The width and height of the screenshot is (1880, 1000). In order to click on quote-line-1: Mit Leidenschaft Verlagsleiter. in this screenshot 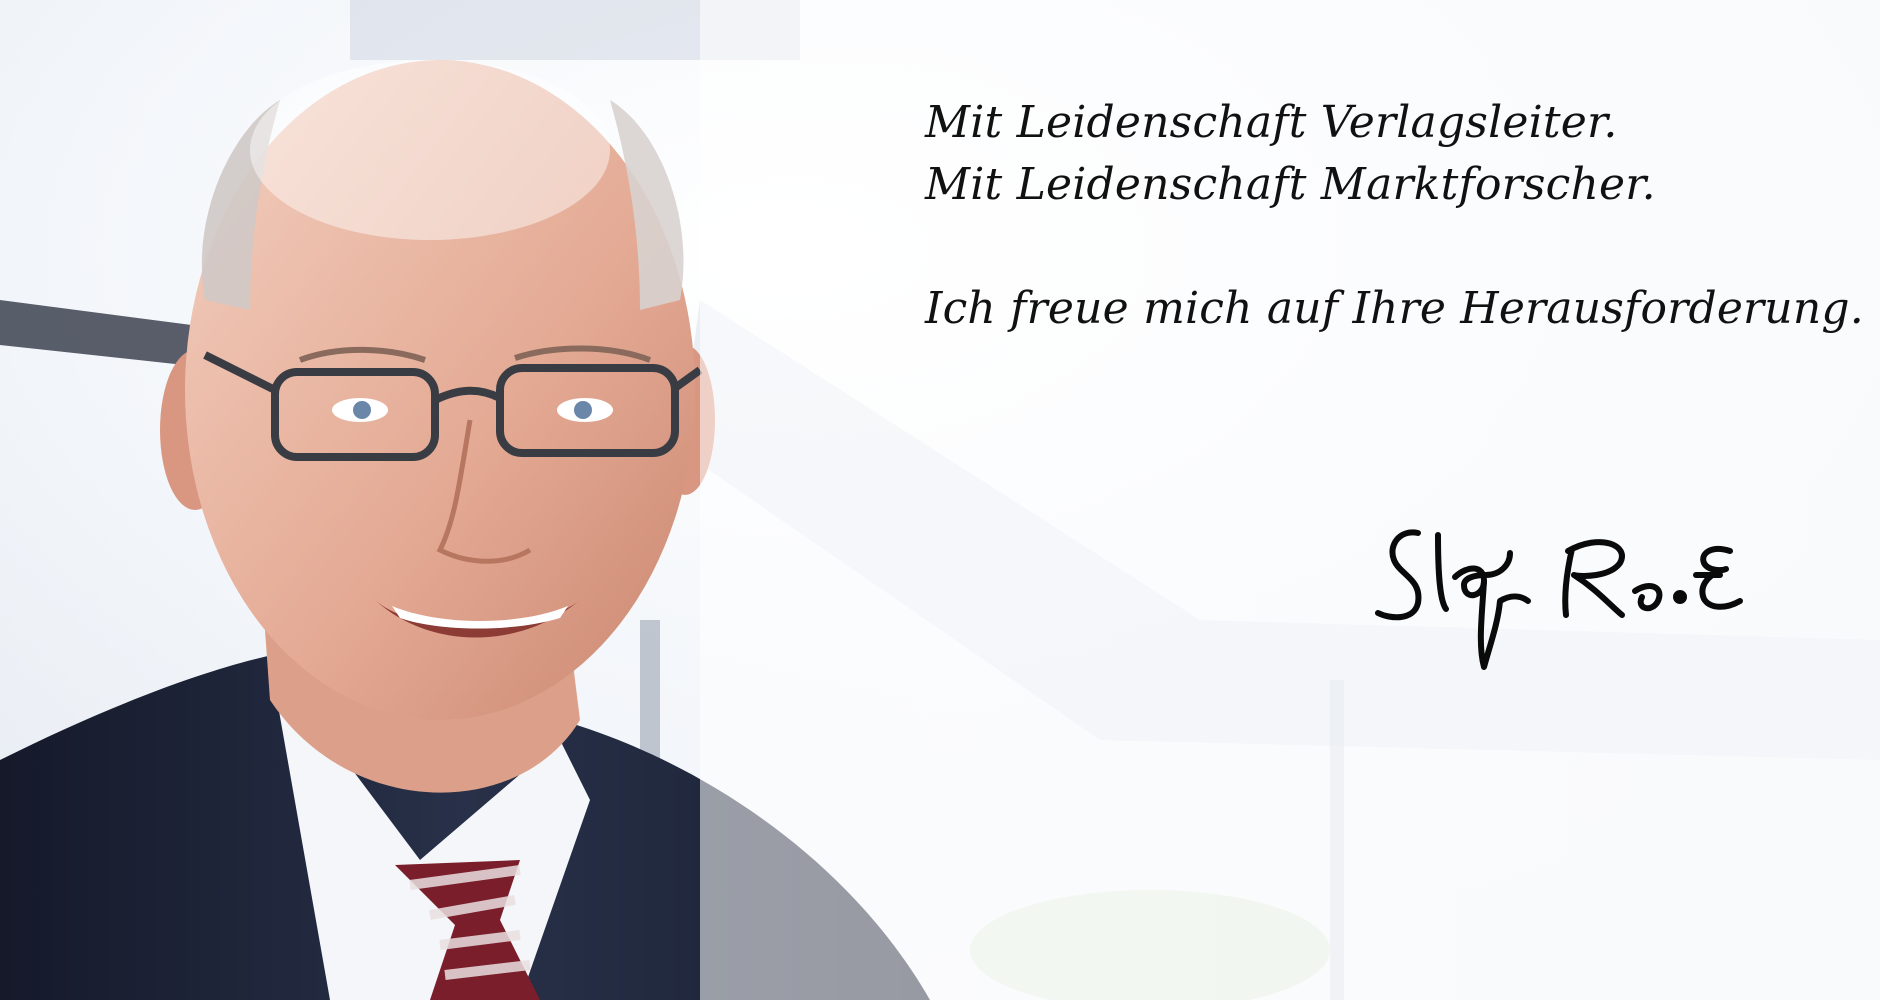, I will do `click(1271, 122)`.